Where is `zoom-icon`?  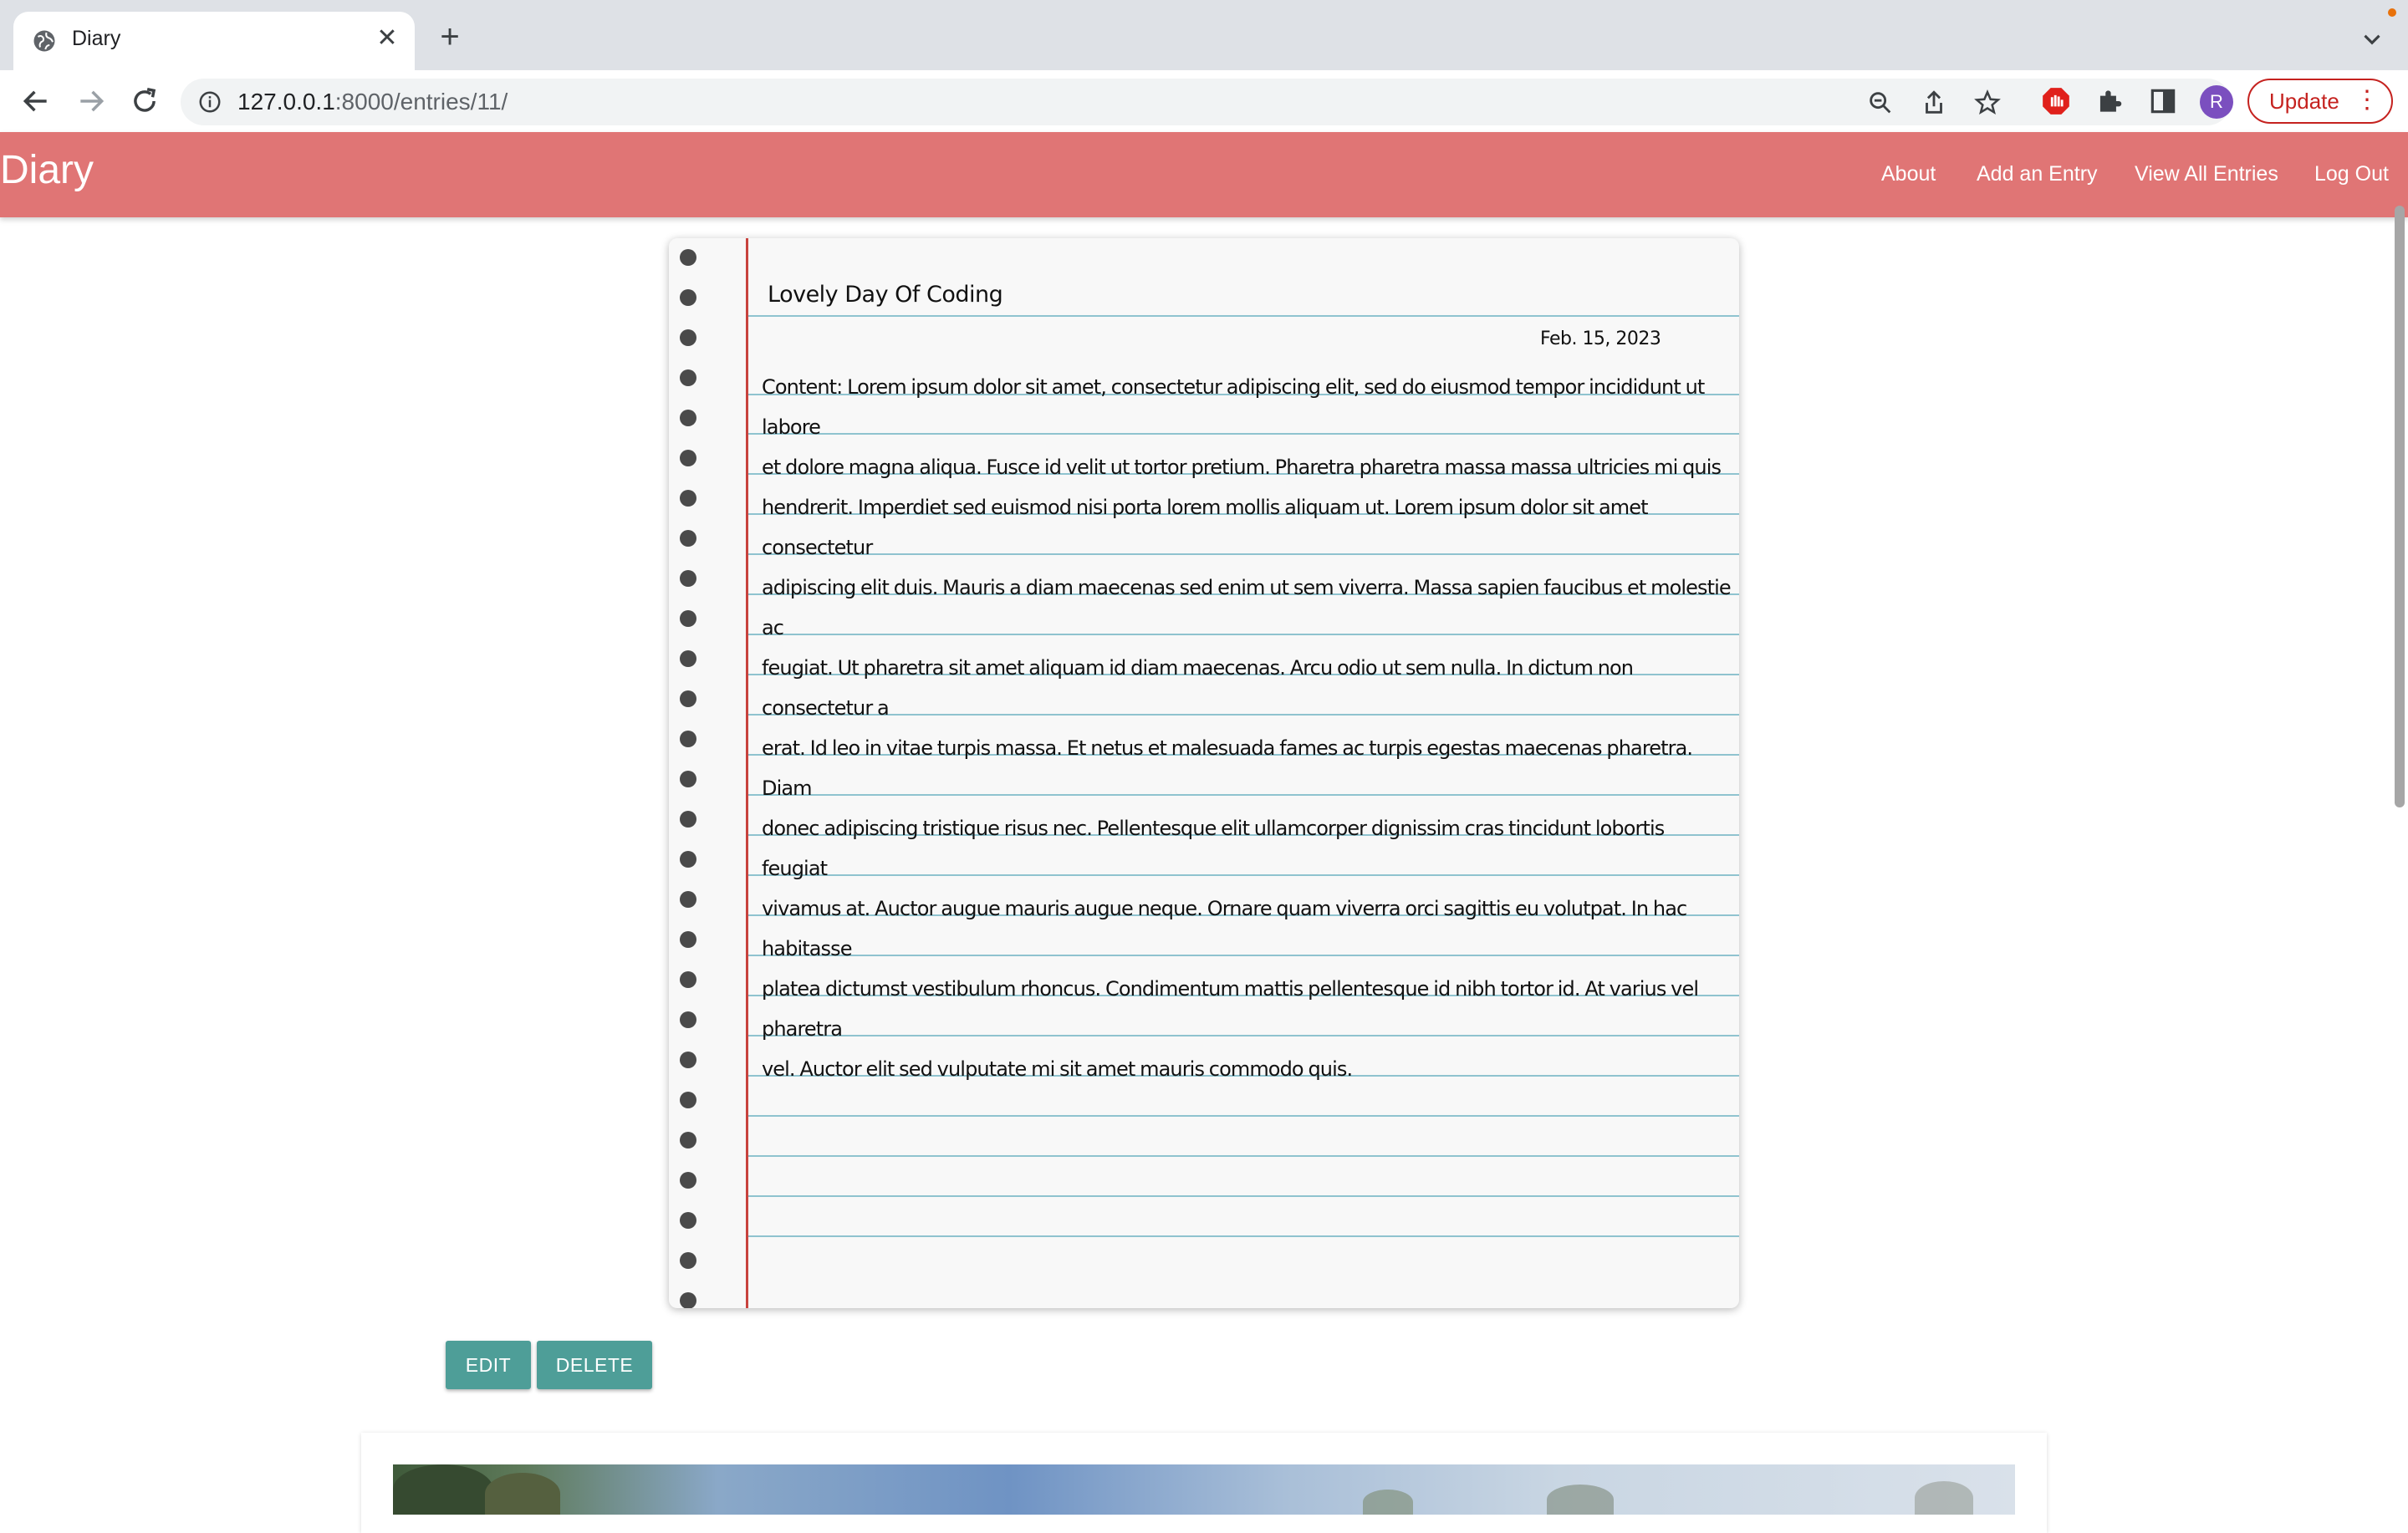
zoom-icon is located at coordinates (1881, 103).